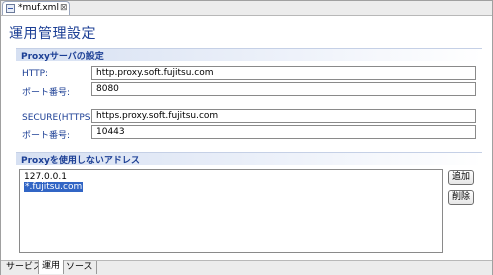 Image resolution: width=493 pixels, height=275 pixels. What do you see at coordinates (46, 136) in the screenshot?
I see `https-port-label: ポート番号:` at bounding box center [46, 136].